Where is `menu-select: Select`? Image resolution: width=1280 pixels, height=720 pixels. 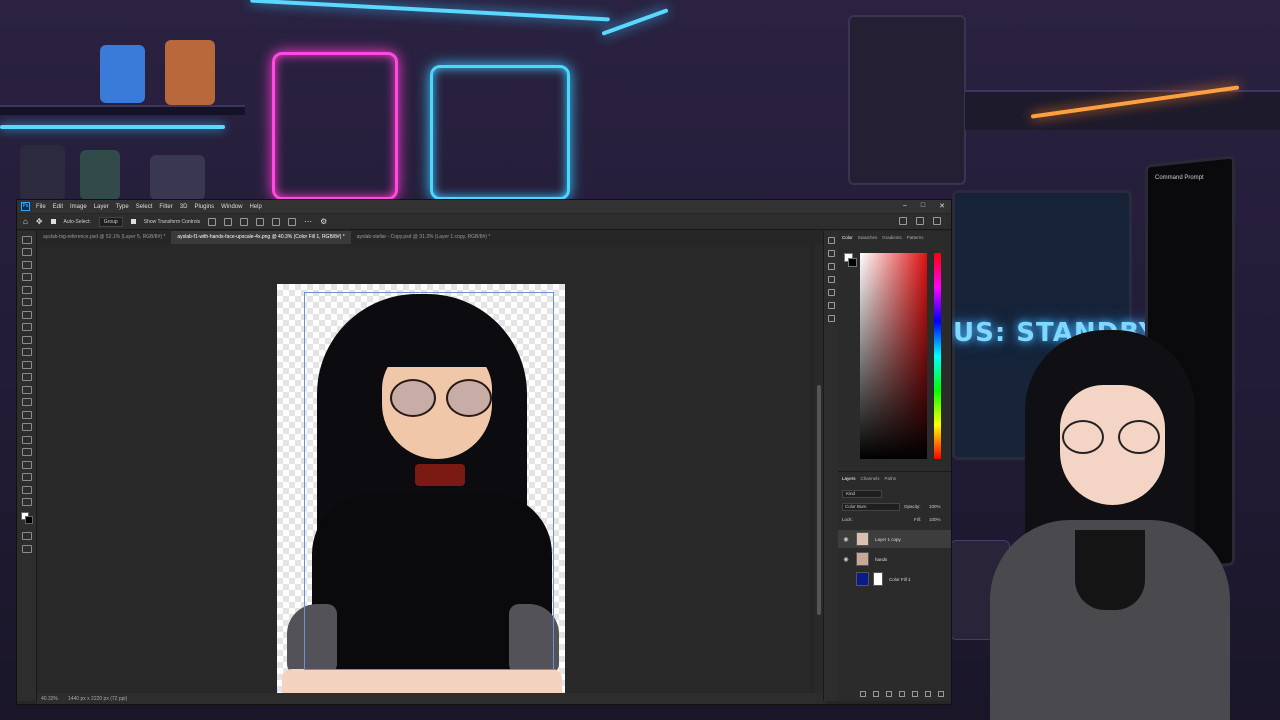 menu-select: Select is located at coordinates (144, 207).